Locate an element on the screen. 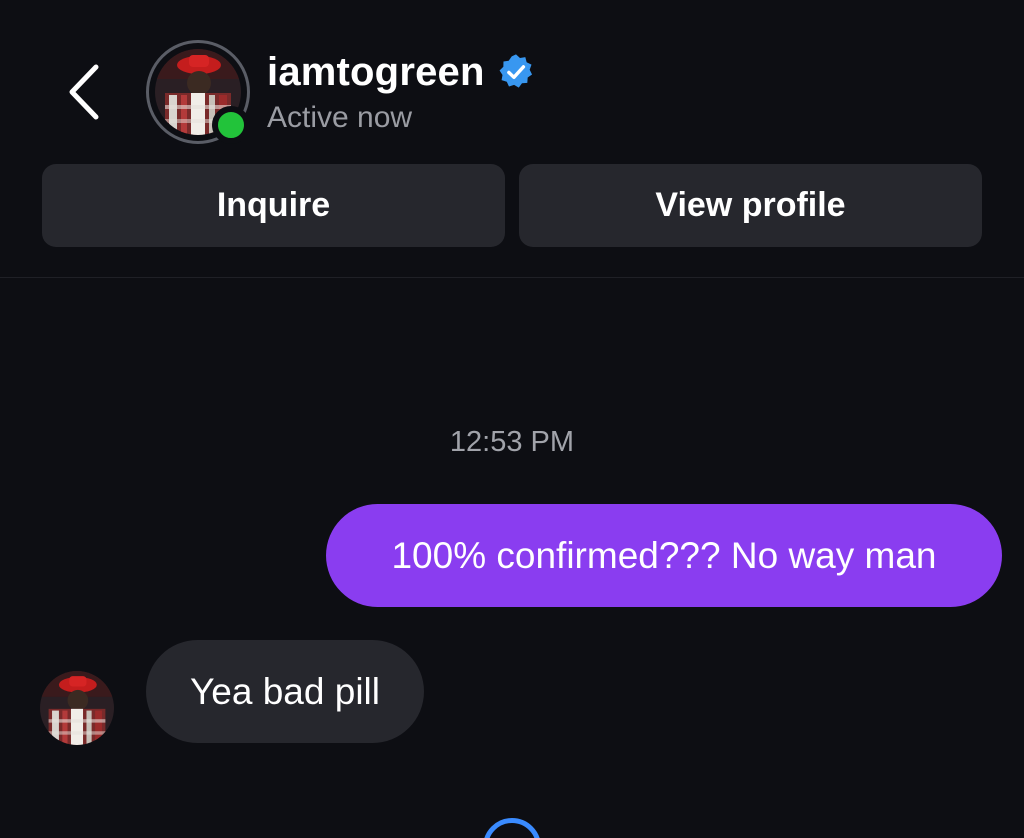 Image resolution: width=1024 pixels, height=838 pixels. sender-avatar is located at coordinates (77, 708).